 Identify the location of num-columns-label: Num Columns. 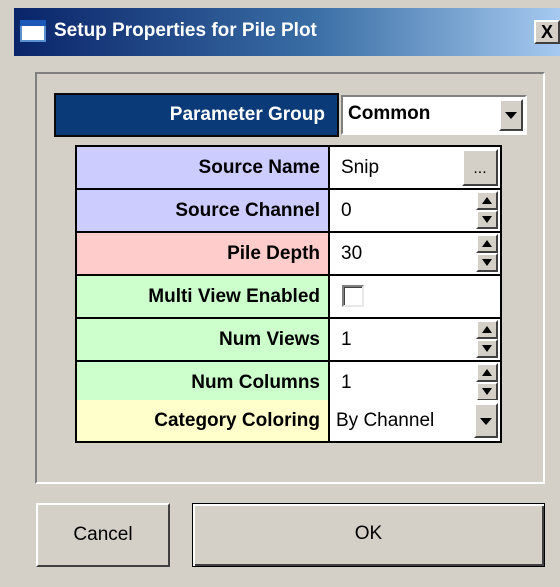
(202, 382).